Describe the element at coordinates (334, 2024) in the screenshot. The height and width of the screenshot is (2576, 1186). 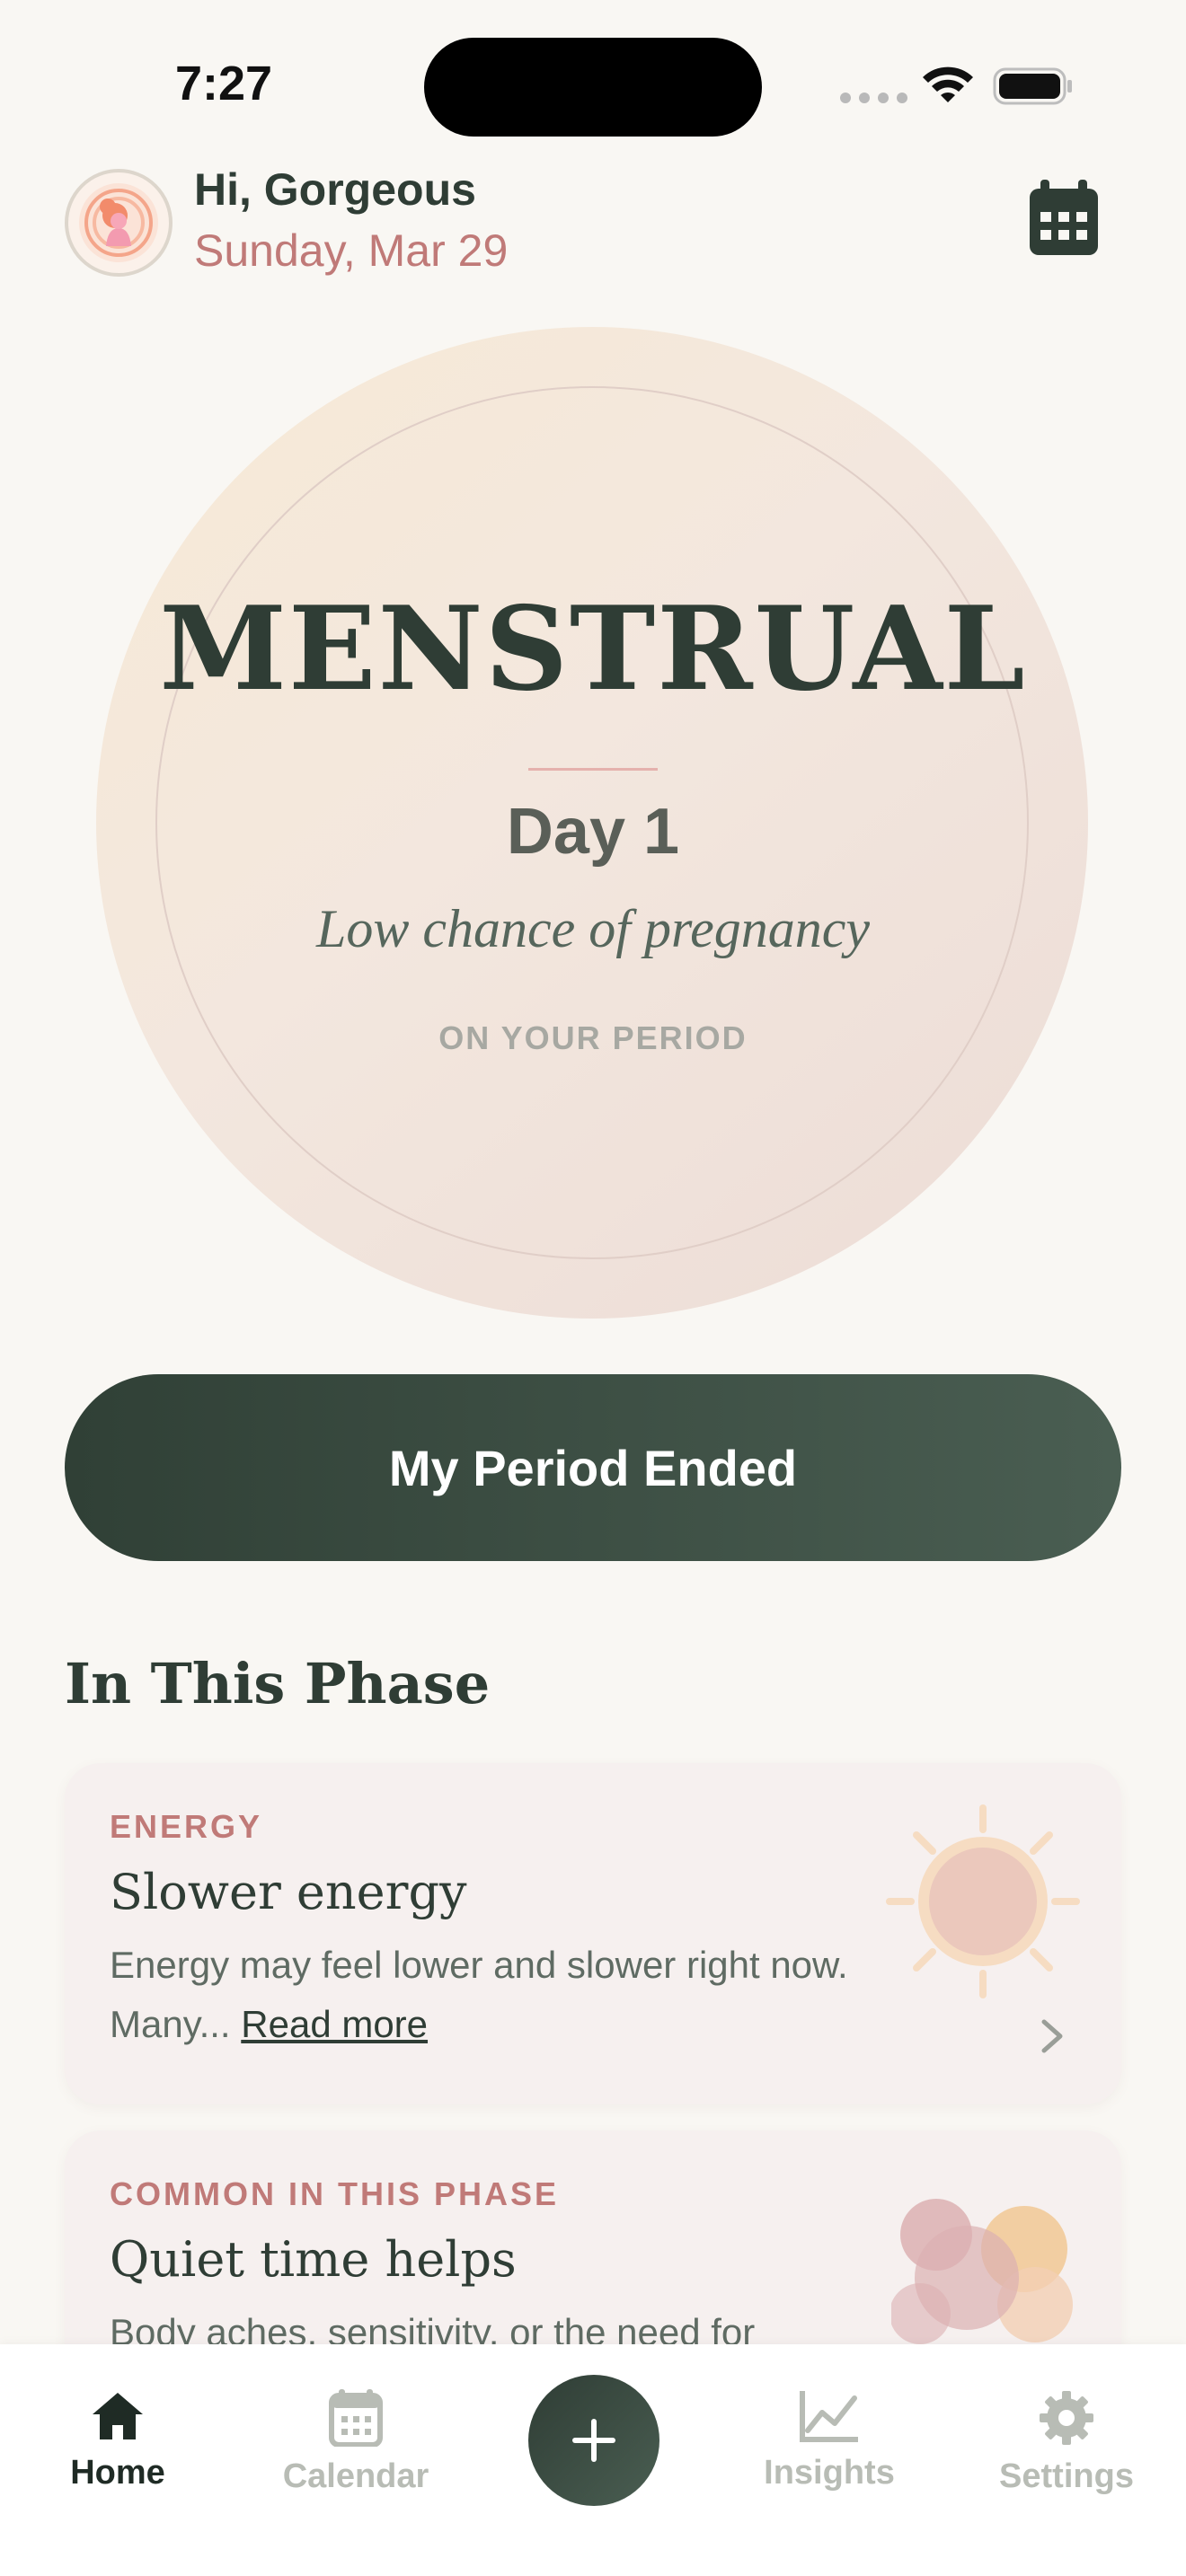
I see `read-more-link: Read more` at that location.